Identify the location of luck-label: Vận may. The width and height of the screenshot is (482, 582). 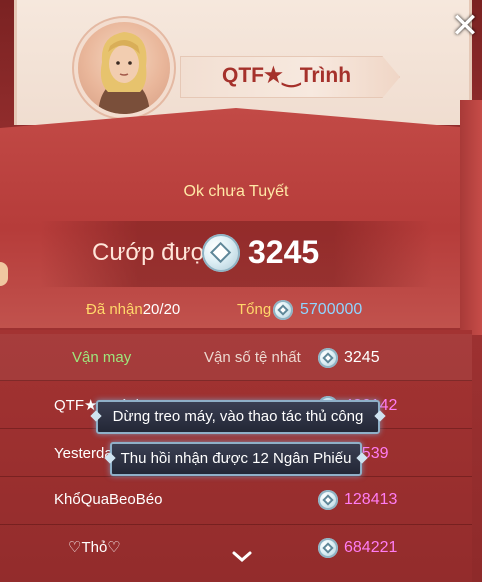
(102, 357).